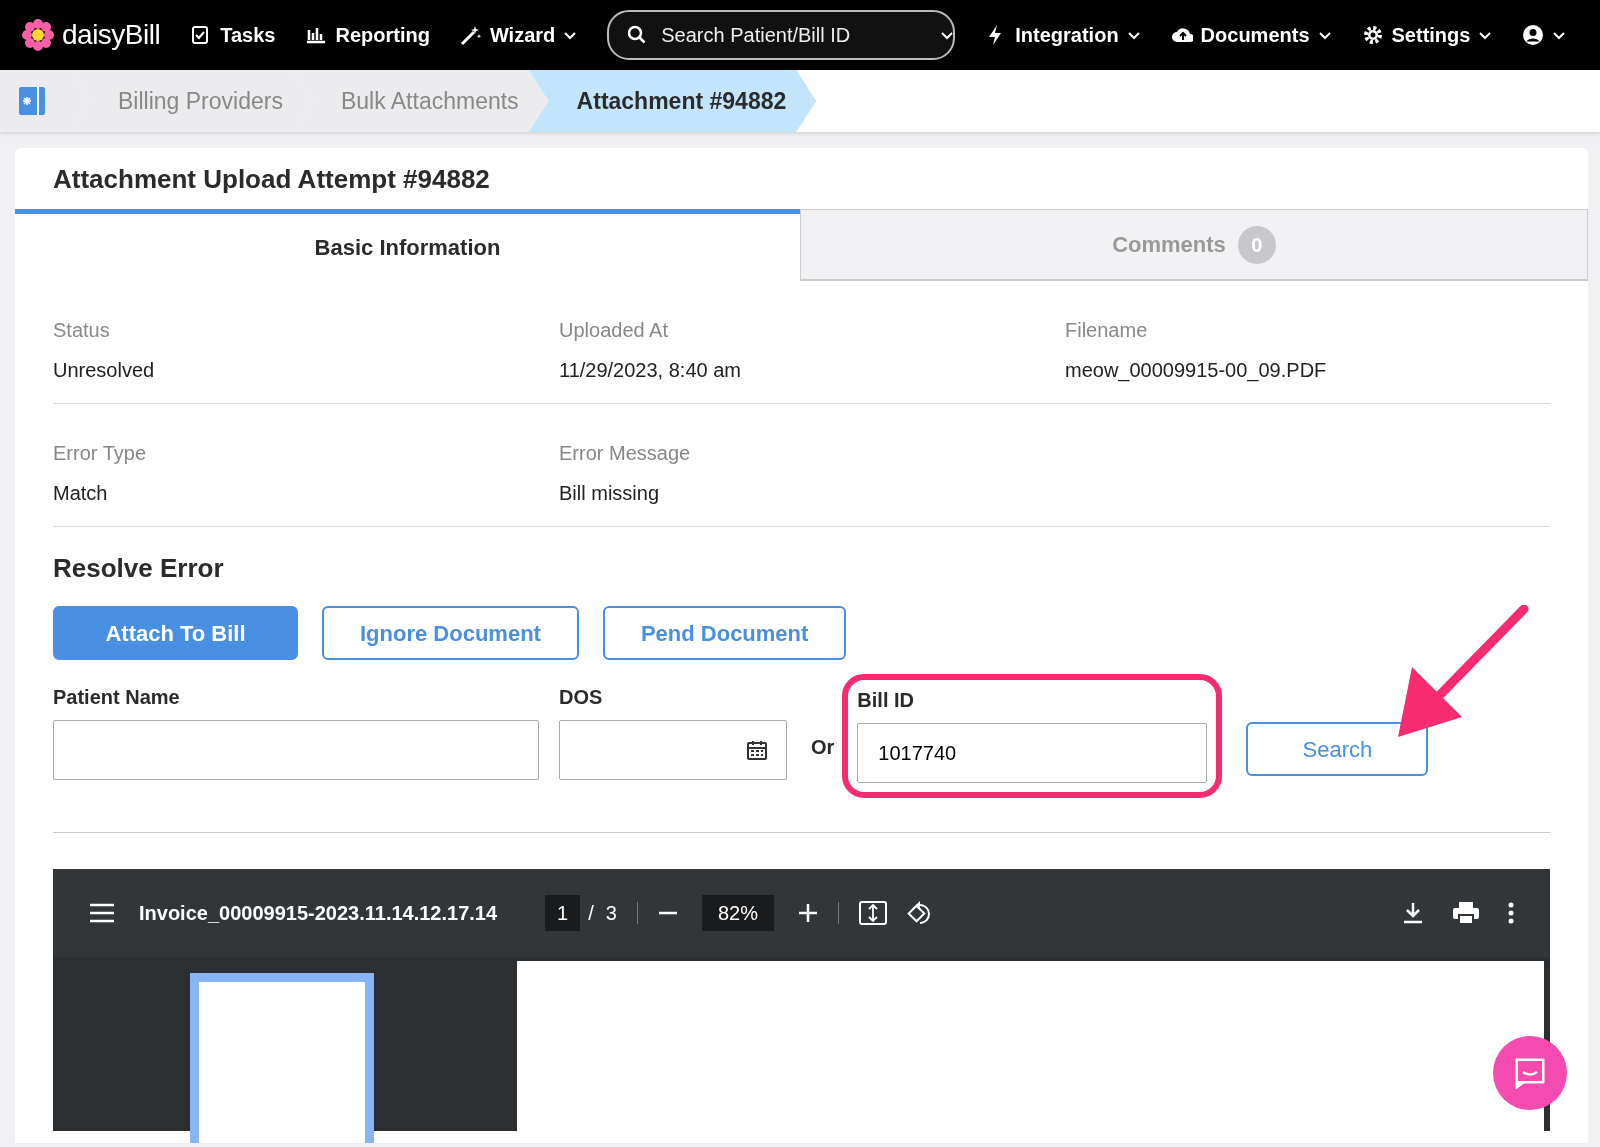 This screenshot has width=1600, height=1147. What do you see at coordinates (886, 701) in the screenshot?
I see `field-label: Bill ID` at bounding box center [886, 701].